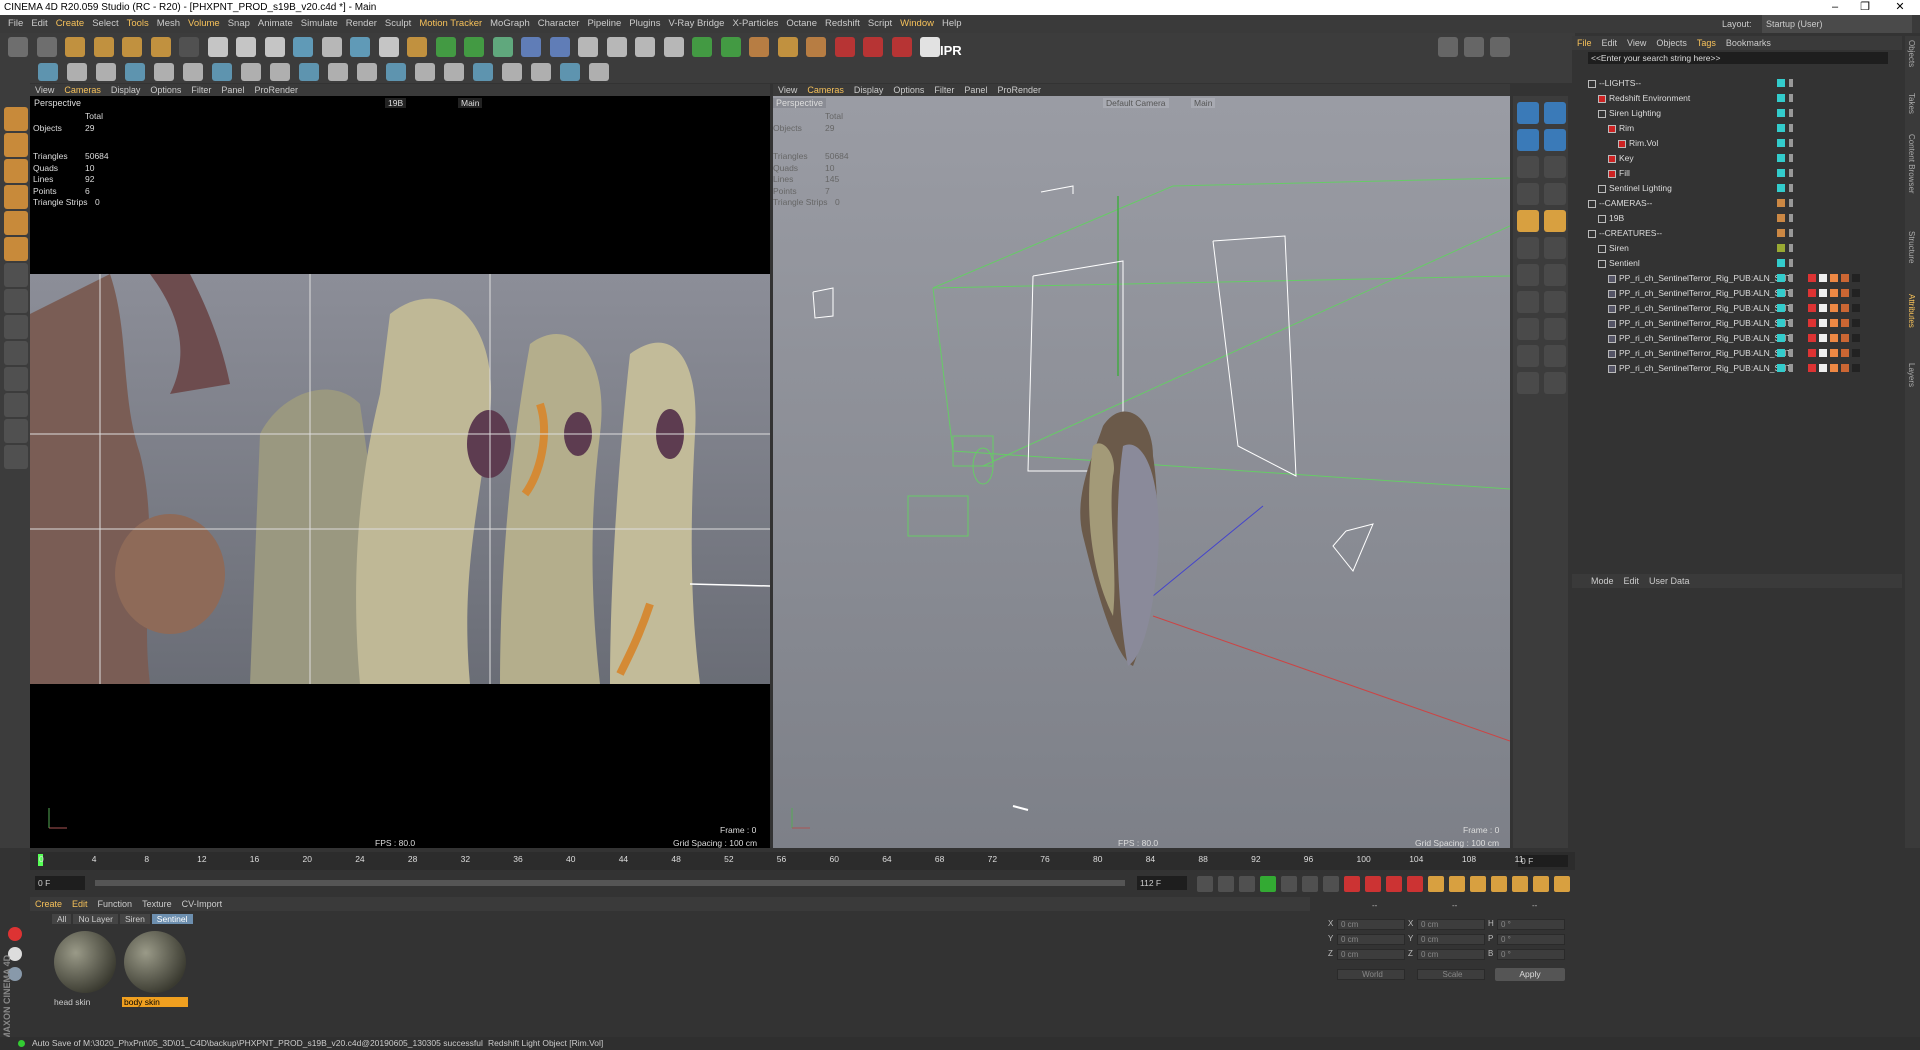  Describe the element at coordinates (135, 72) in the screenshot. I see `toolbar2-tool-3-icon` at that location.